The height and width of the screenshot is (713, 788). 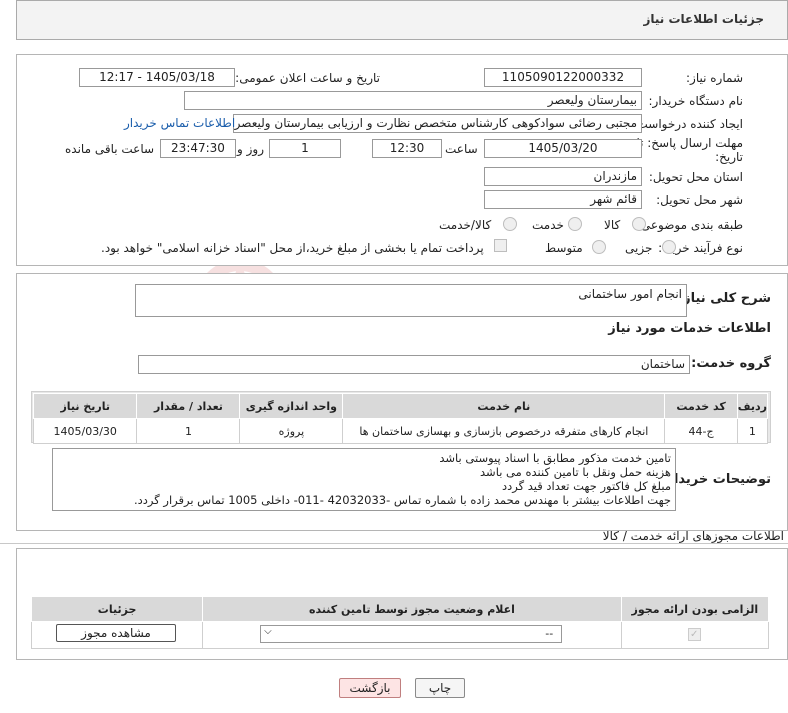 What do you see at coordinates (291, 406) in the screenshot?
I see `col-header-unit: واحد اندازه گیری` at bounding box center [291, 406].